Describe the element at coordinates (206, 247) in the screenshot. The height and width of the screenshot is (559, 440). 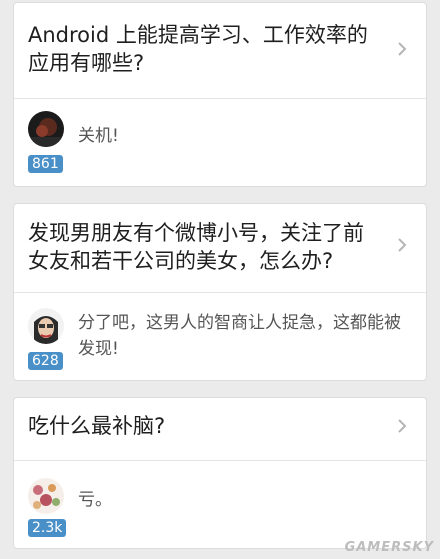
I see `question-title: 发现男朋友有个微博小号，关注了前女友和若干公司的美女，怎么办?` at that location.